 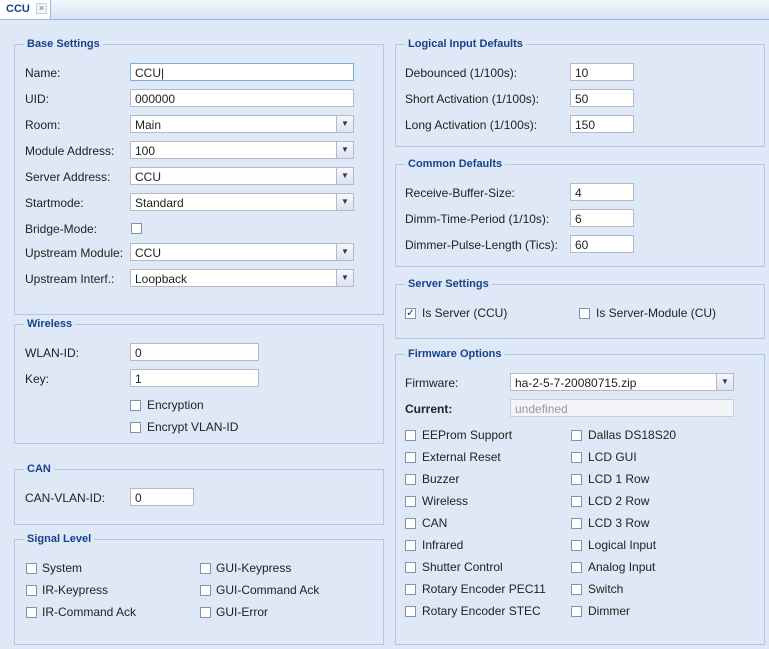 I want to click on eeprom-support-label: EEProm Support, so click(x=467, y=435).